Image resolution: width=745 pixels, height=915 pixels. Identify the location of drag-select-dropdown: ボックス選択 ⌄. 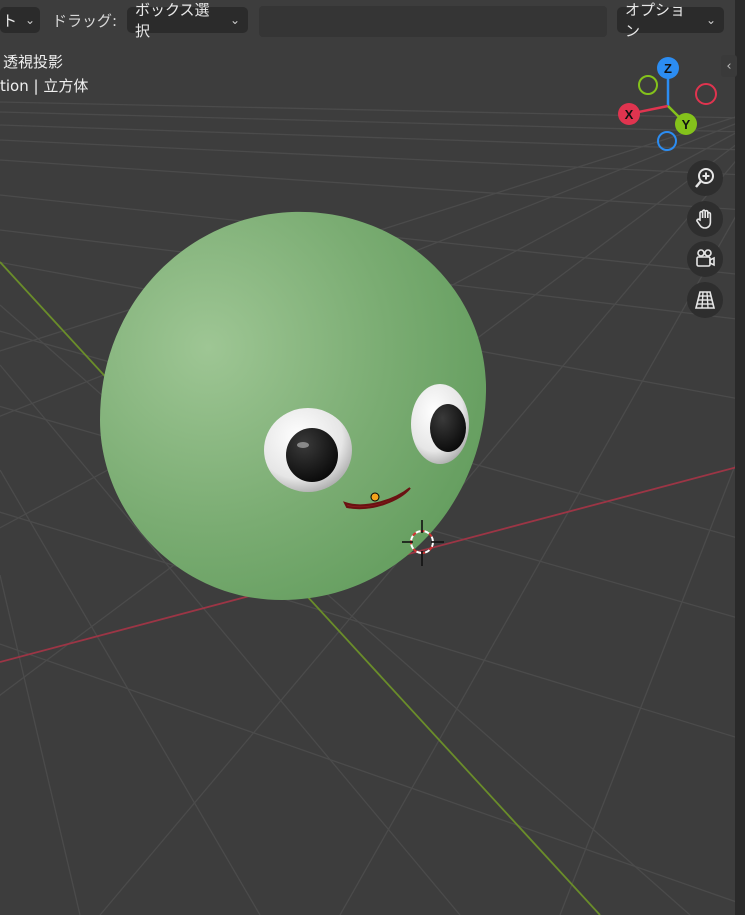
(187, 20).